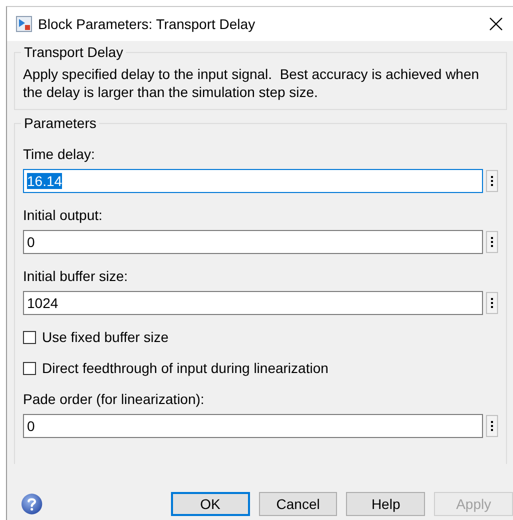 This screenshot has width=513, height=520. I want to click on dialog-button: Help, so click(386, 504).